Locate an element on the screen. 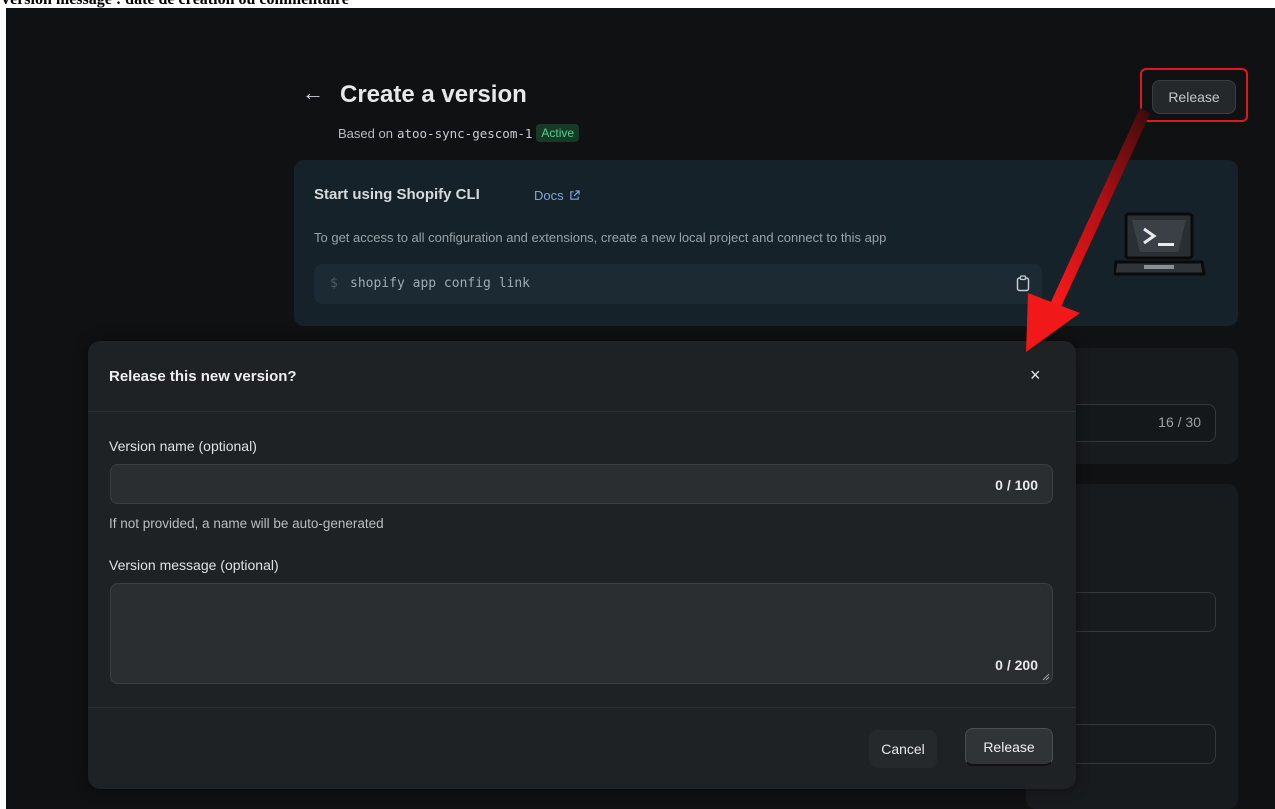  docs-link-label: Docs is located at coordinates (549, 195).